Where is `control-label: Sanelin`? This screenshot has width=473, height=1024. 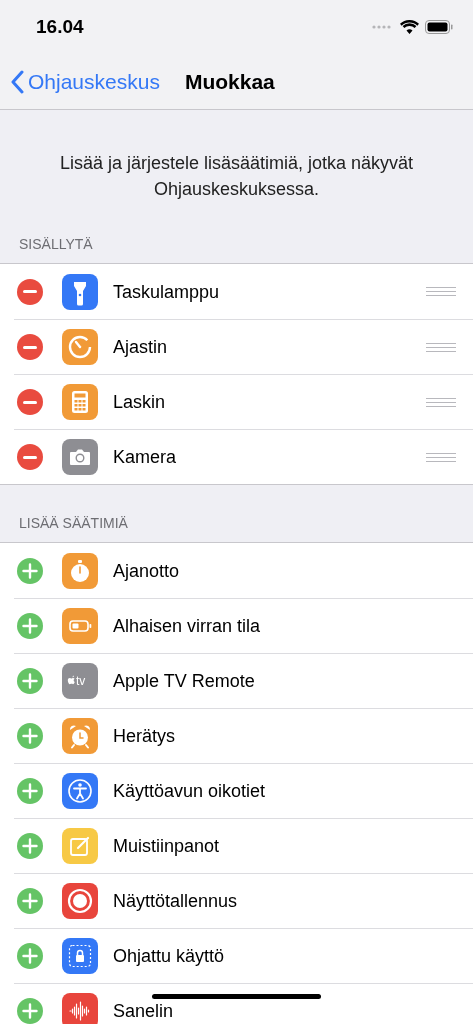 control-label: Sanelin is located at coordinates (144, 1011).